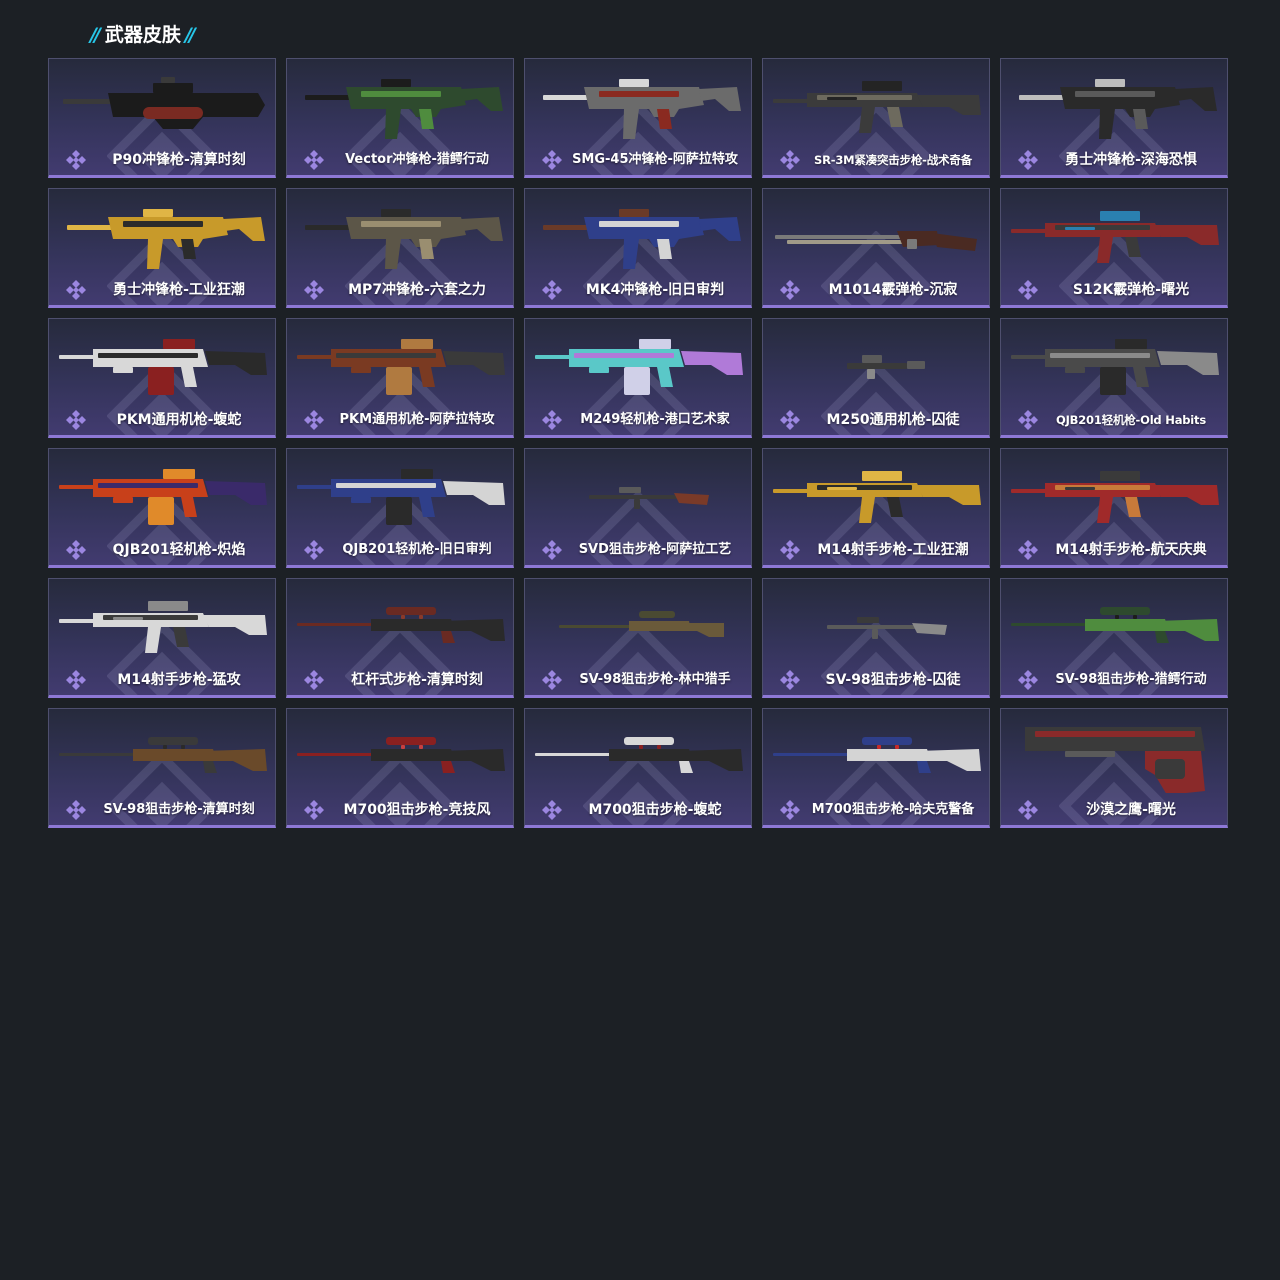 This screenshot has width=1280, height=1280. I want to click on card-footer: 杠杆式步枪-清算时刻, so click(400, 680).